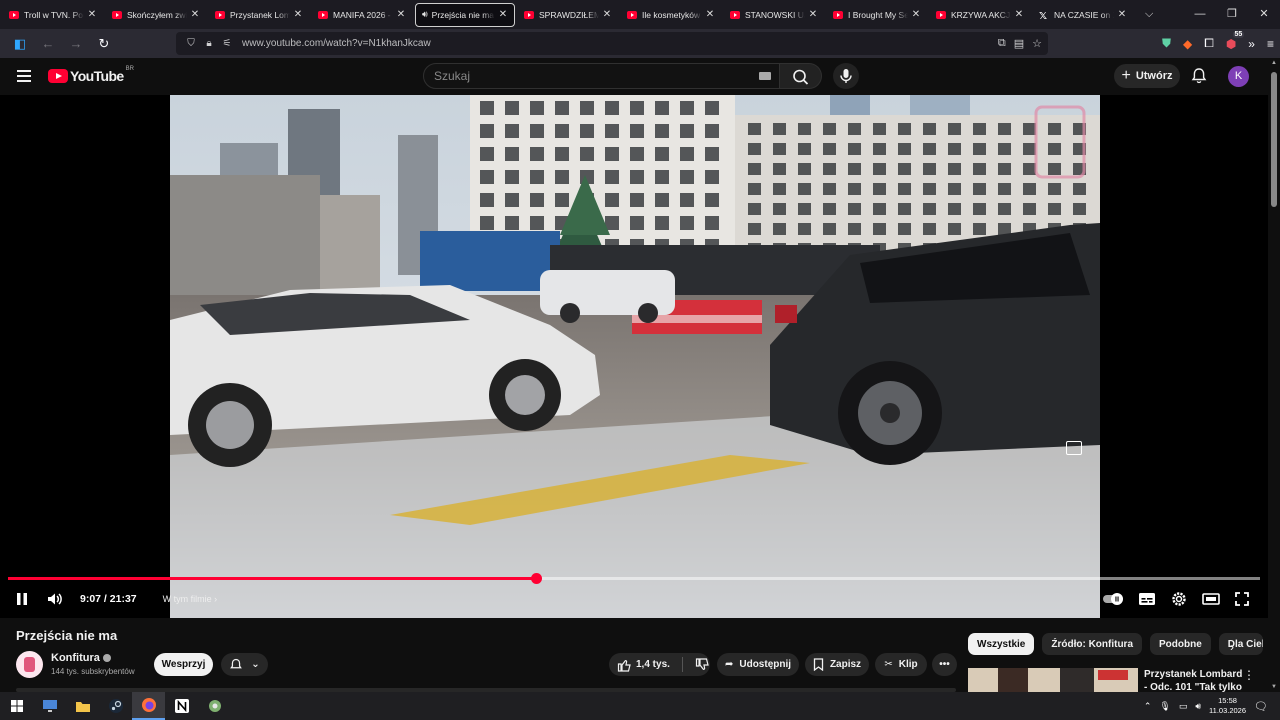 The height and width of the screenshot is (720, 1280). Describe the element at coordinates (1232, 14) in the screenshot. I see `restore-icon: ❐` at that location.